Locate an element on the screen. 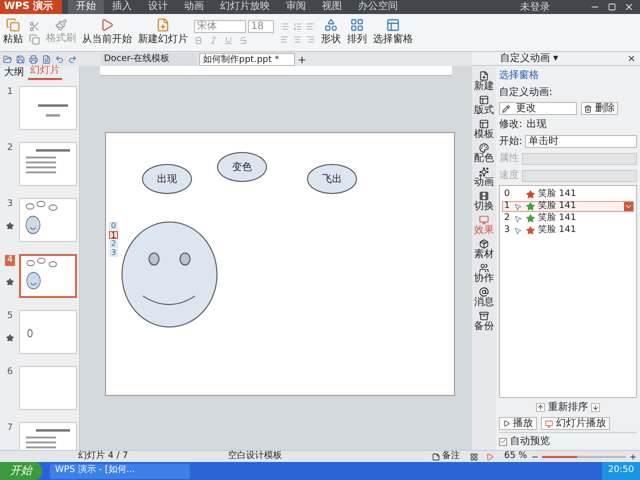  side-tool-button: 新建 is located at coordinates (484, 81).